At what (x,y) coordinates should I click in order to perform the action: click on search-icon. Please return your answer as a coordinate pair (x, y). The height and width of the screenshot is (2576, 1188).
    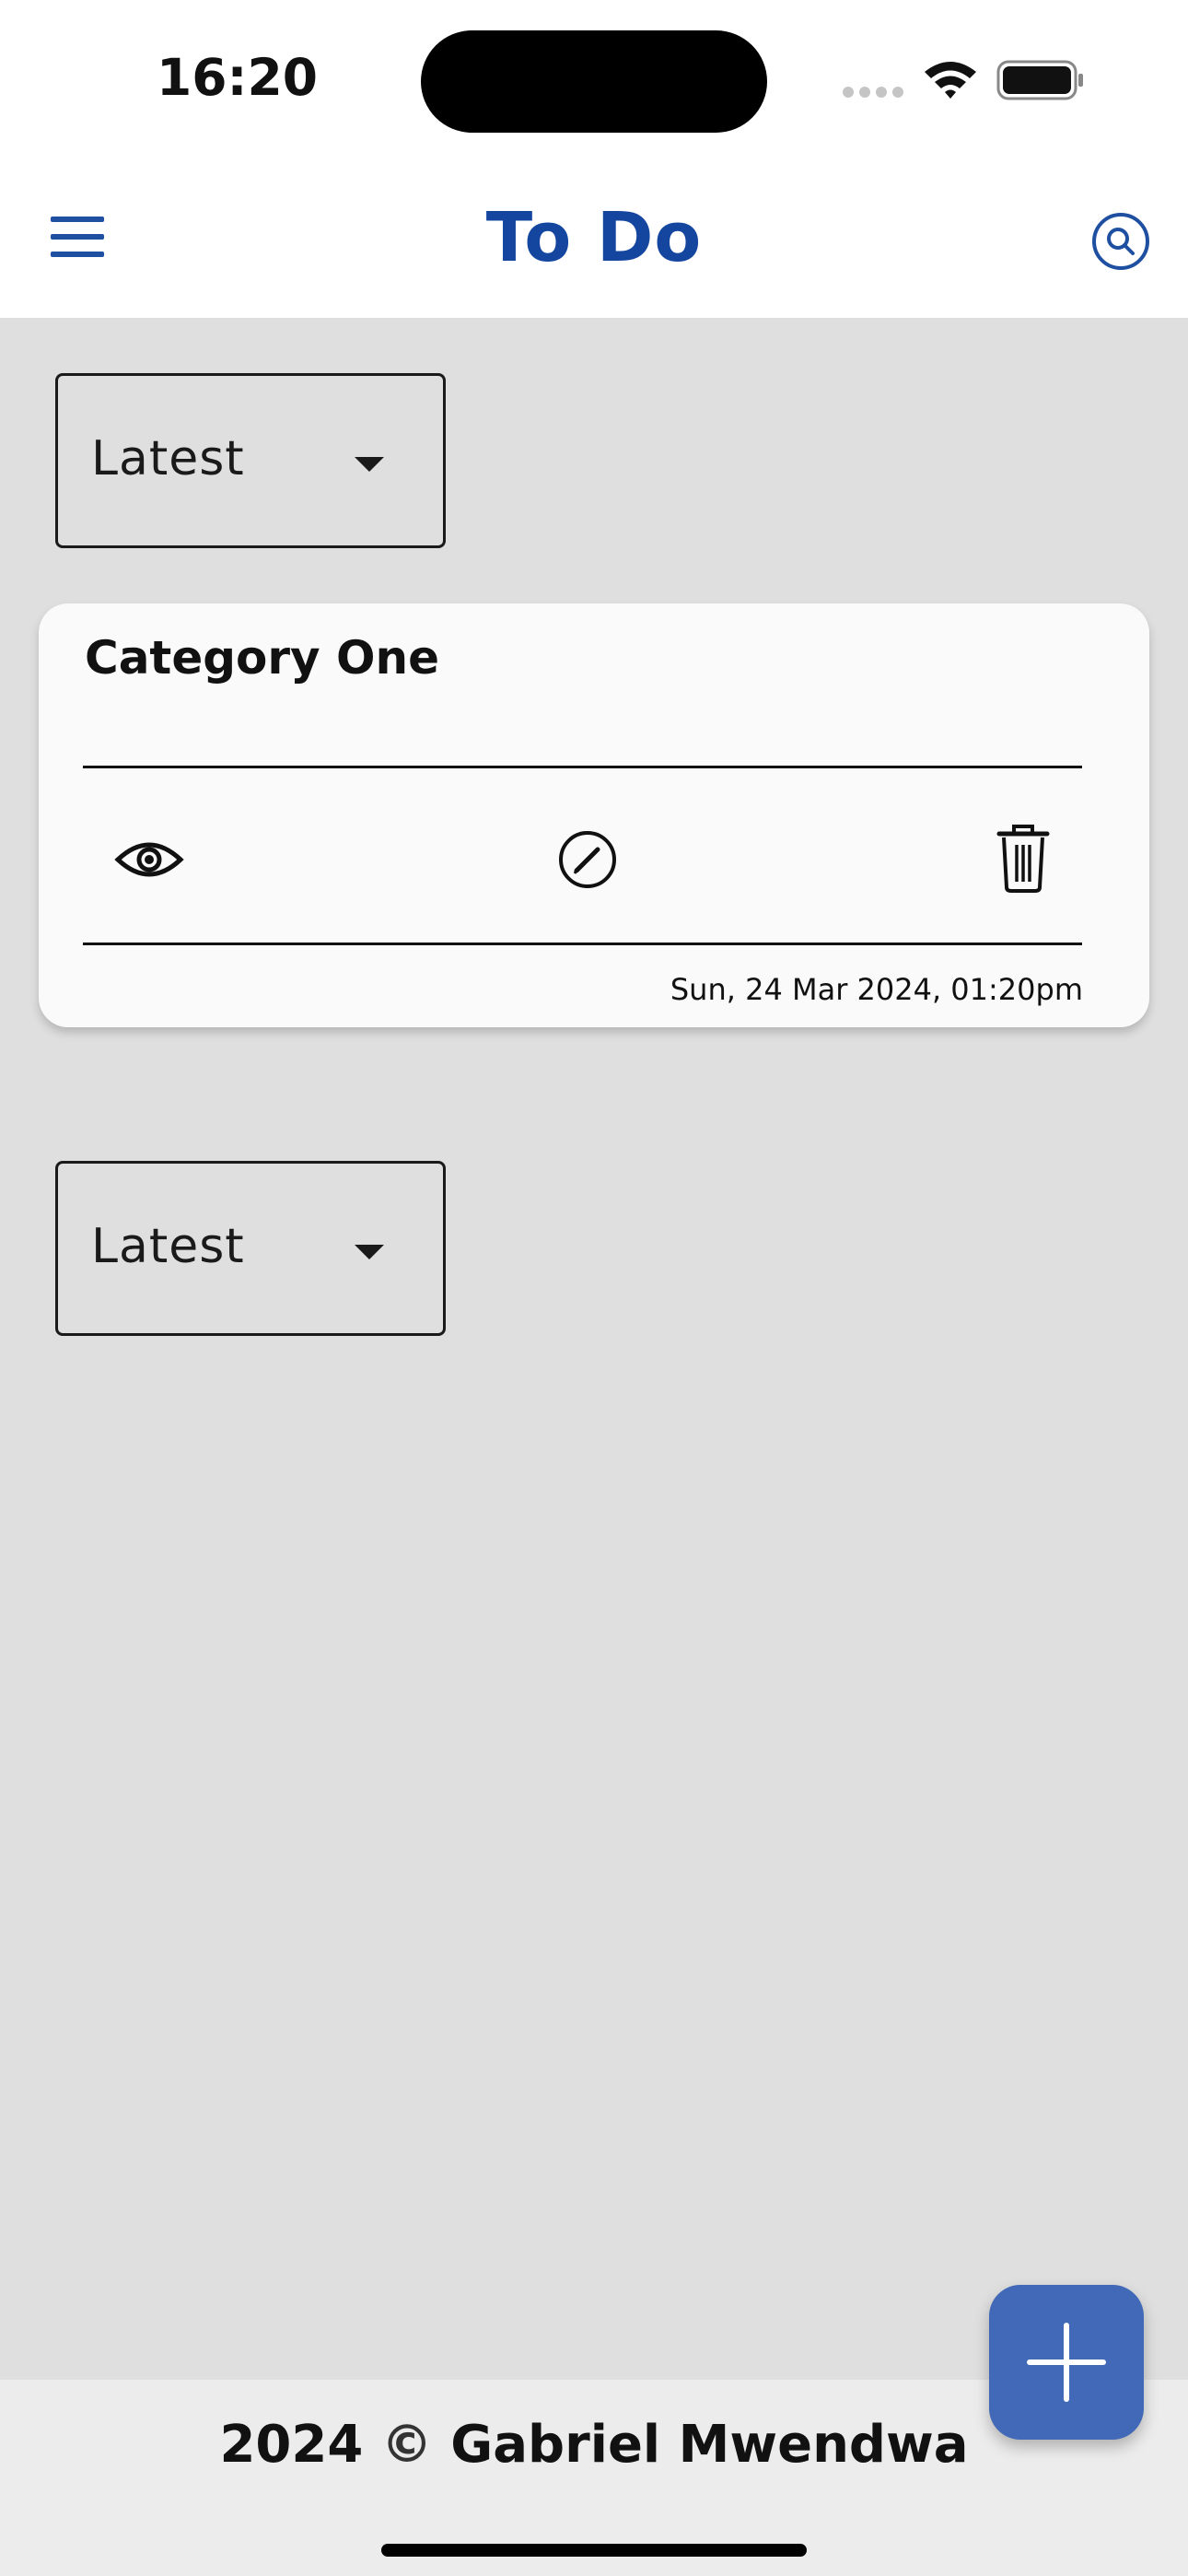
    Looking at the image, I should click on (1120, 241).